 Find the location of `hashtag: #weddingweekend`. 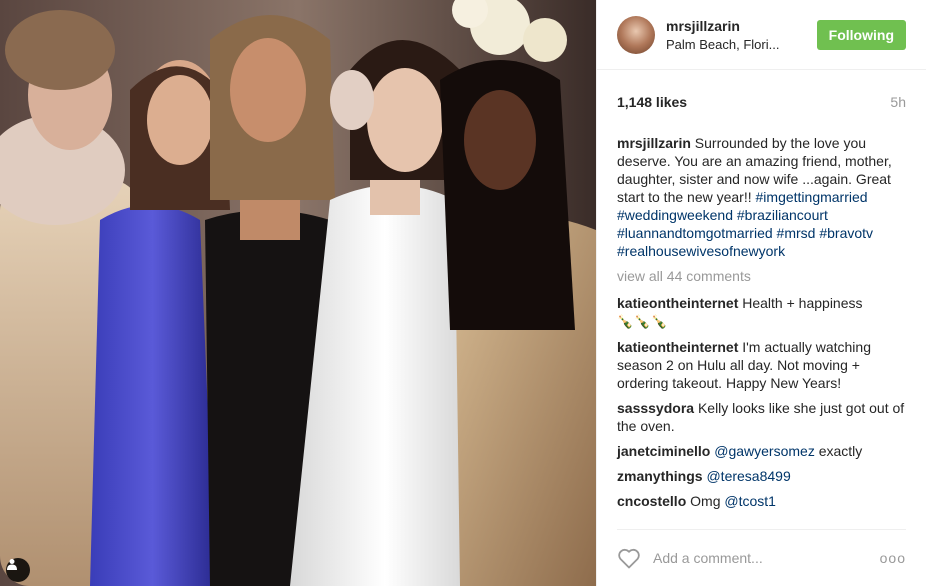

hashtag: #weddingweekend is located at coordinates (675, 215).